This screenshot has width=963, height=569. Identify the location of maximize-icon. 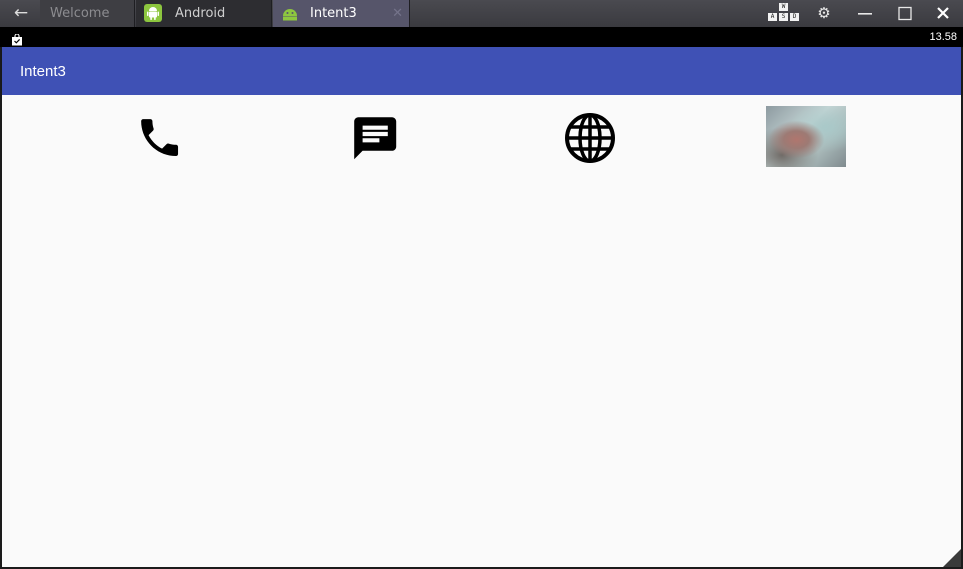
(905, 13).